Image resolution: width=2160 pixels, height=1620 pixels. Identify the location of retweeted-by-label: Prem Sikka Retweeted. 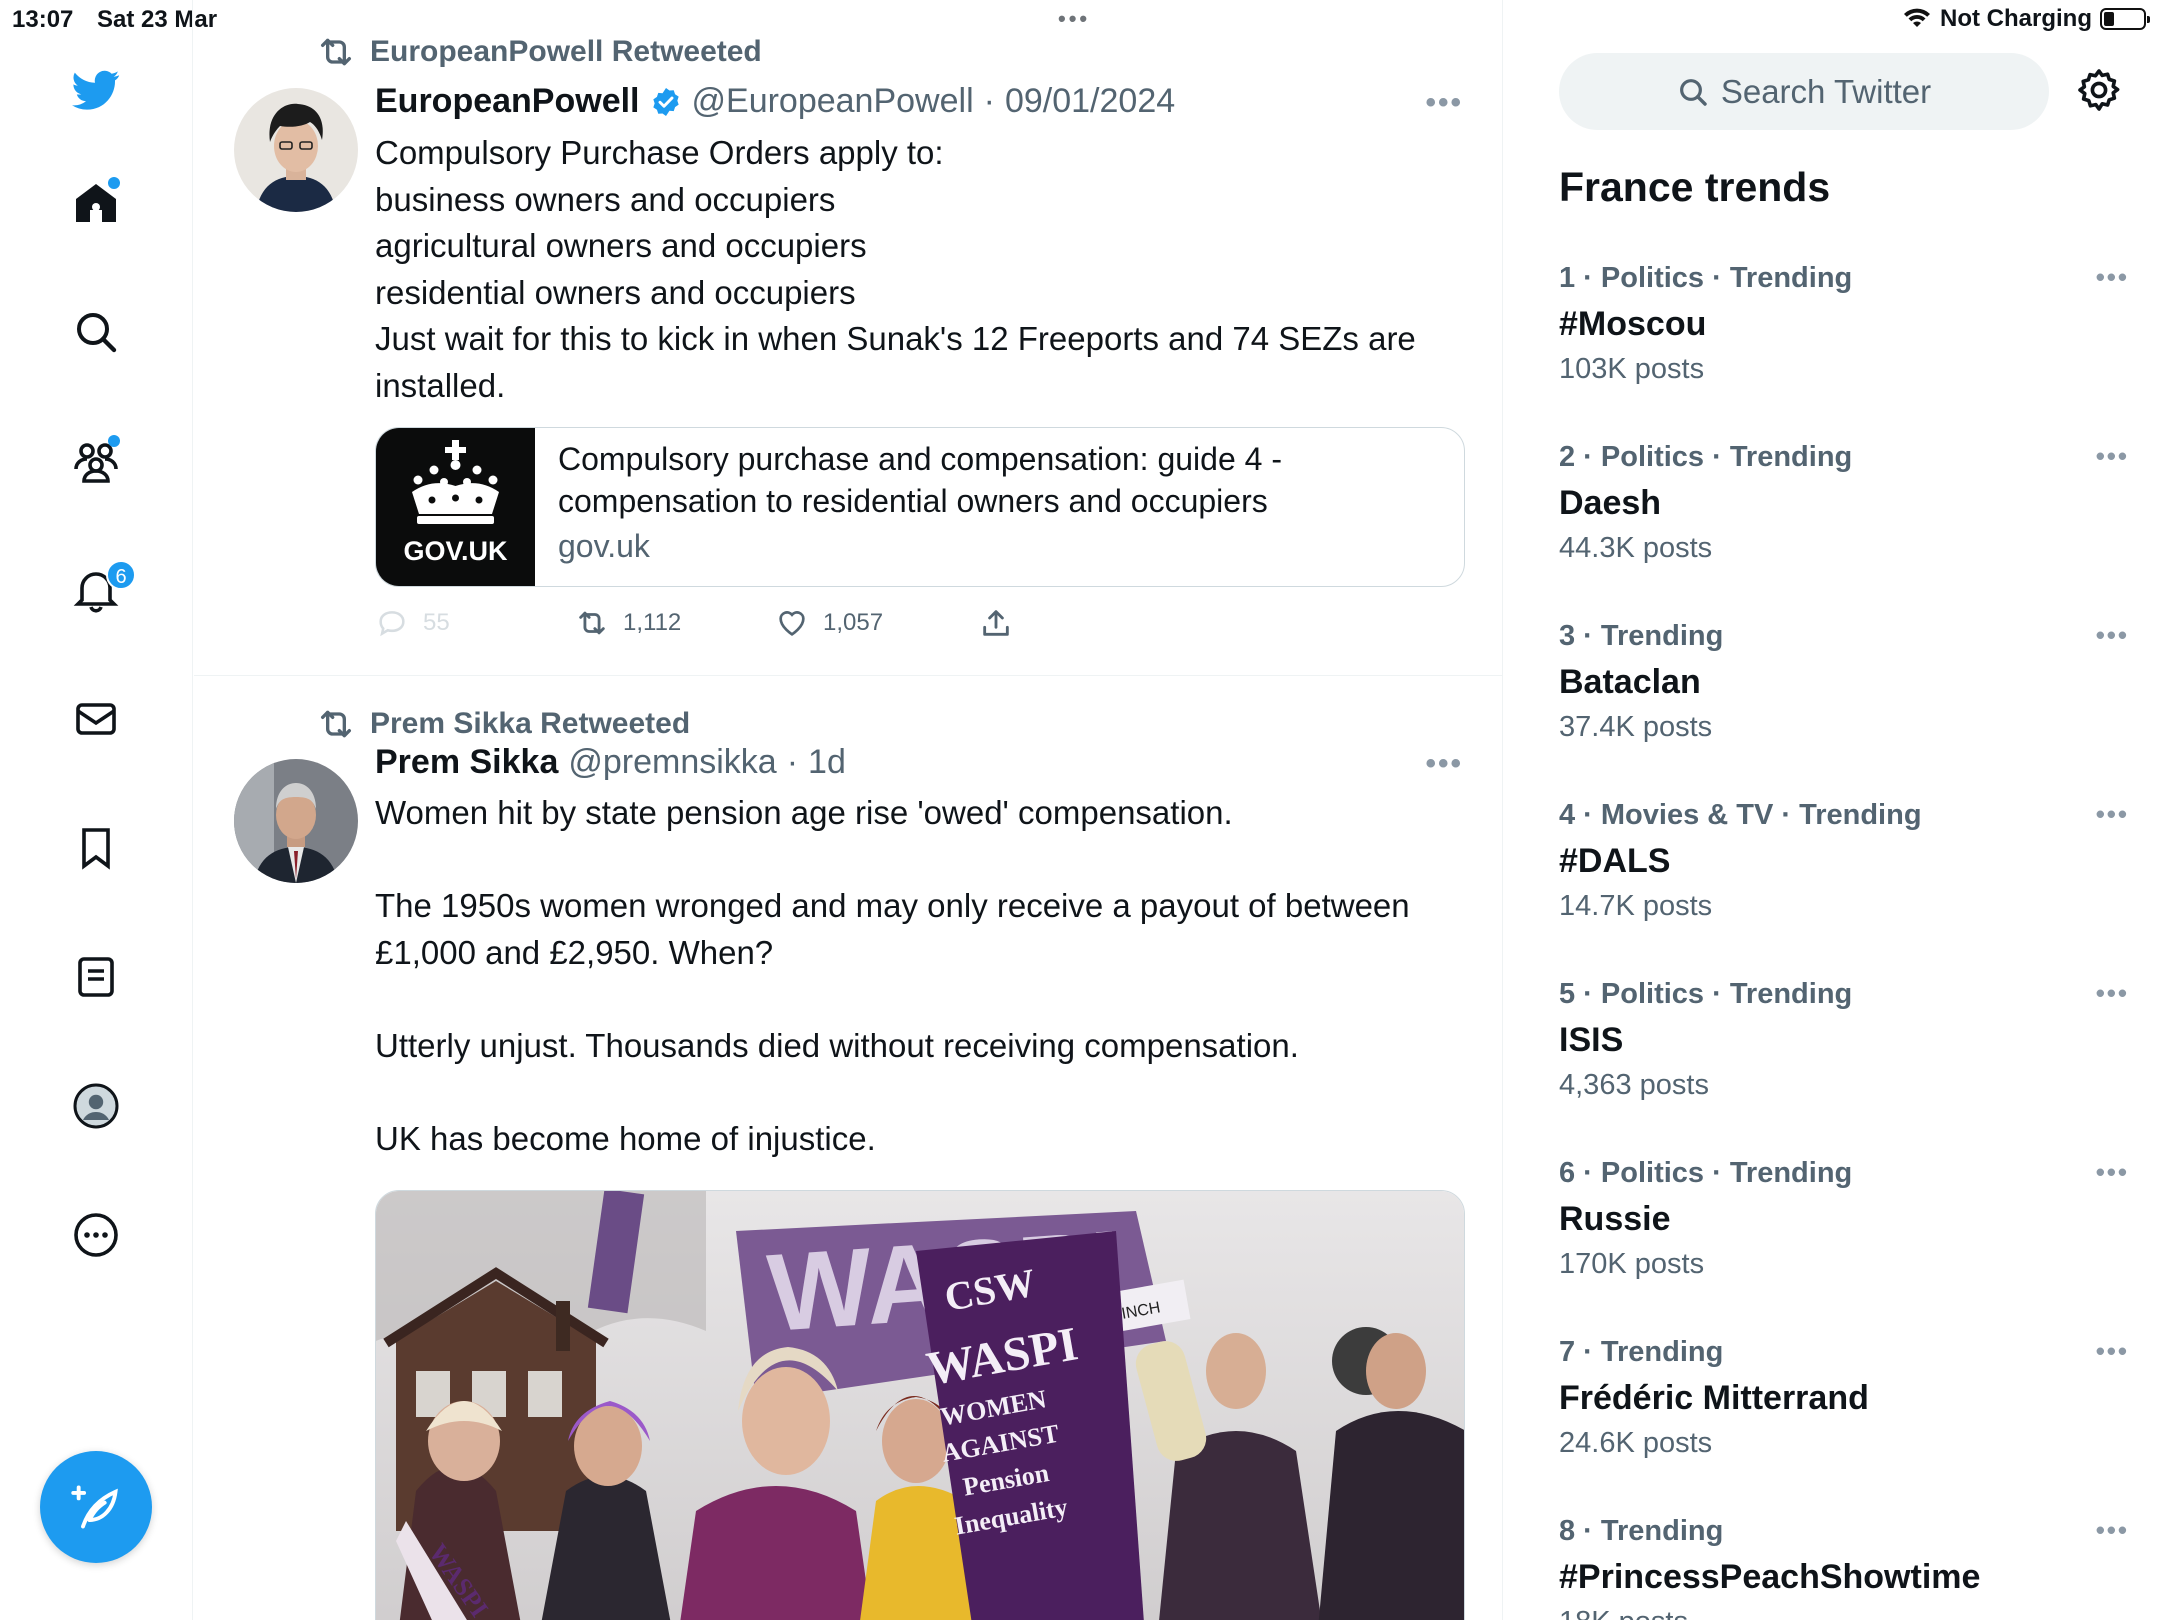
(530, 723).